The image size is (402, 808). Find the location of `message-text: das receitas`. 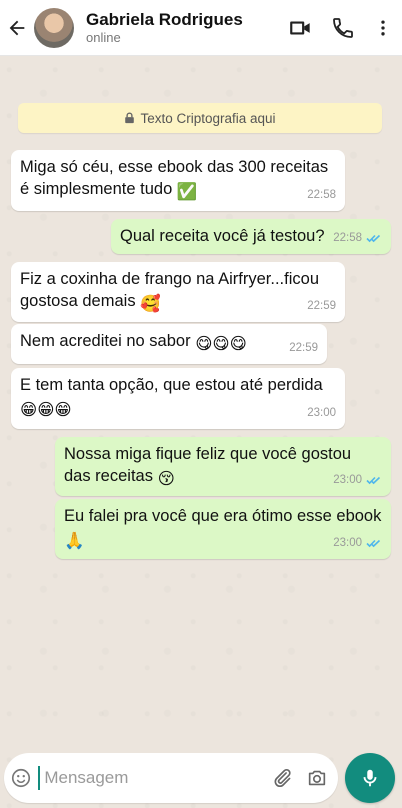

message-text: das receitas is located at coordinates (108, 476).